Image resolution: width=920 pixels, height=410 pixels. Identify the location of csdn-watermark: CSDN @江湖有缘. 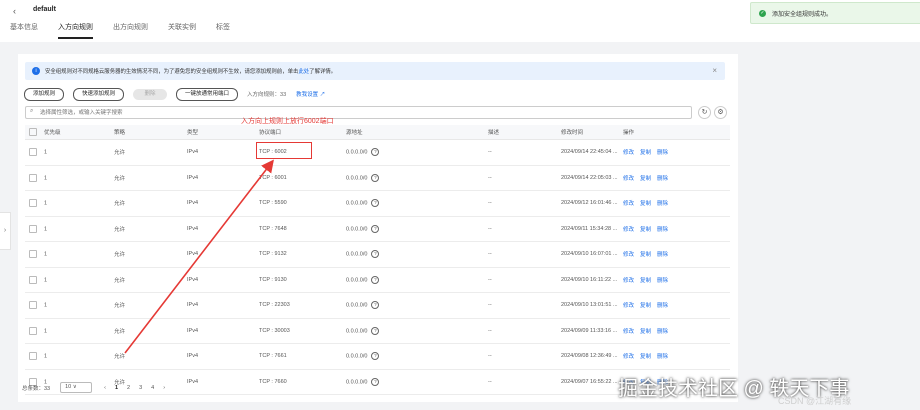
(815, 401).